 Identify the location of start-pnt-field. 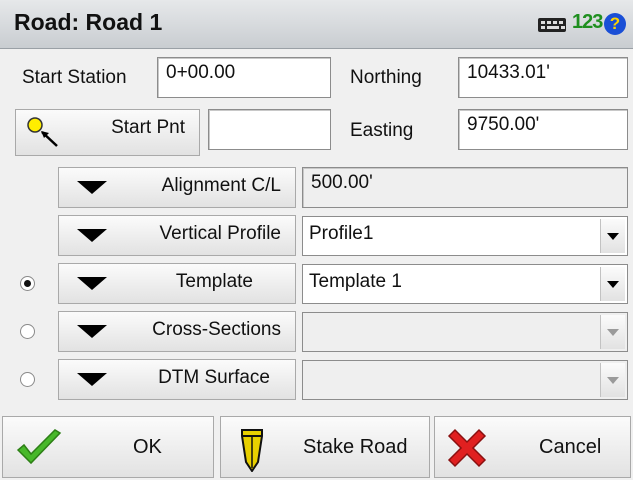
(269, 129).